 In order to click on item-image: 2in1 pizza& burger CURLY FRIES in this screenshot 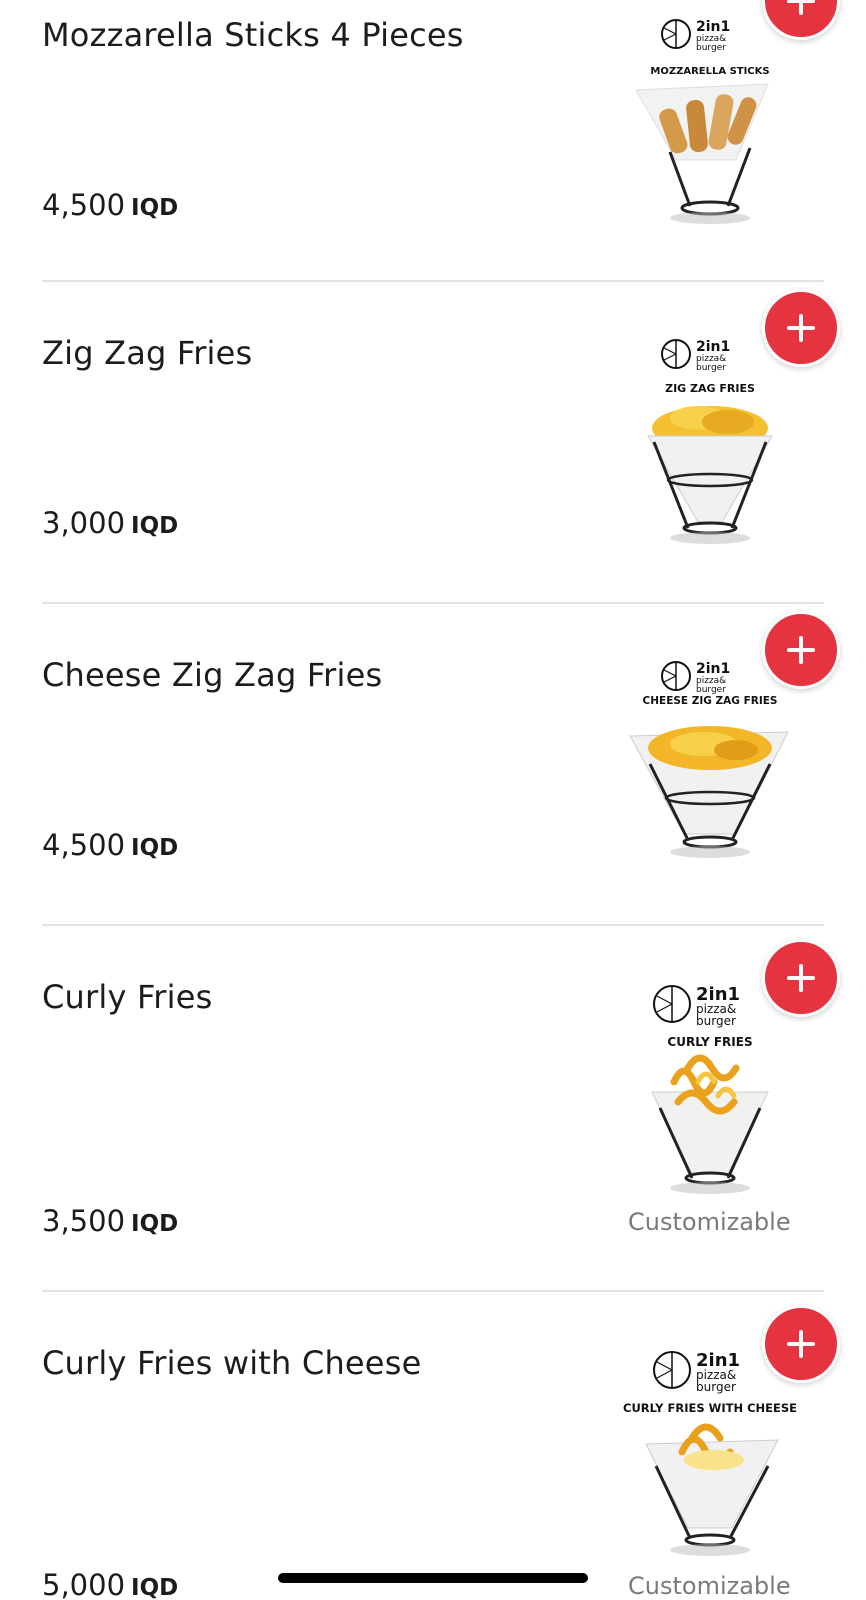, I will do `click(713, 1092)`.